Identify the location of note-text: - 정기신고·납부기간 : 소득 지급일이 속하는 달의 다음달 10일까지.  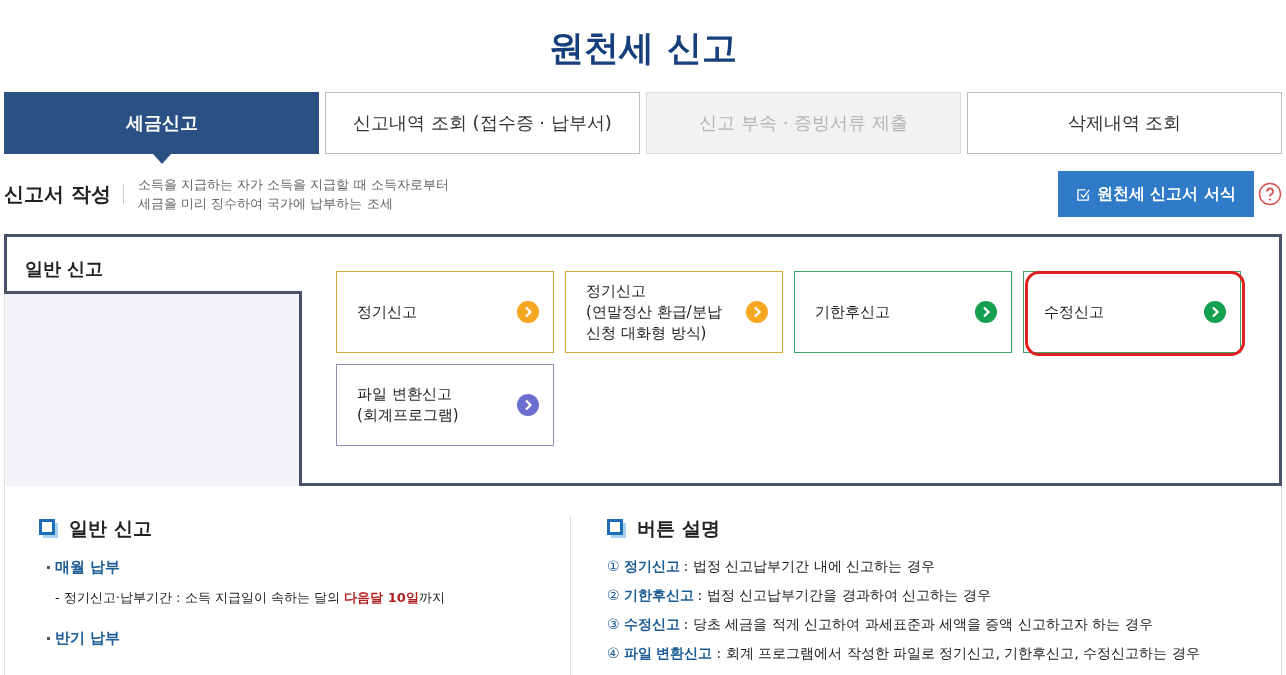
(250, 598).